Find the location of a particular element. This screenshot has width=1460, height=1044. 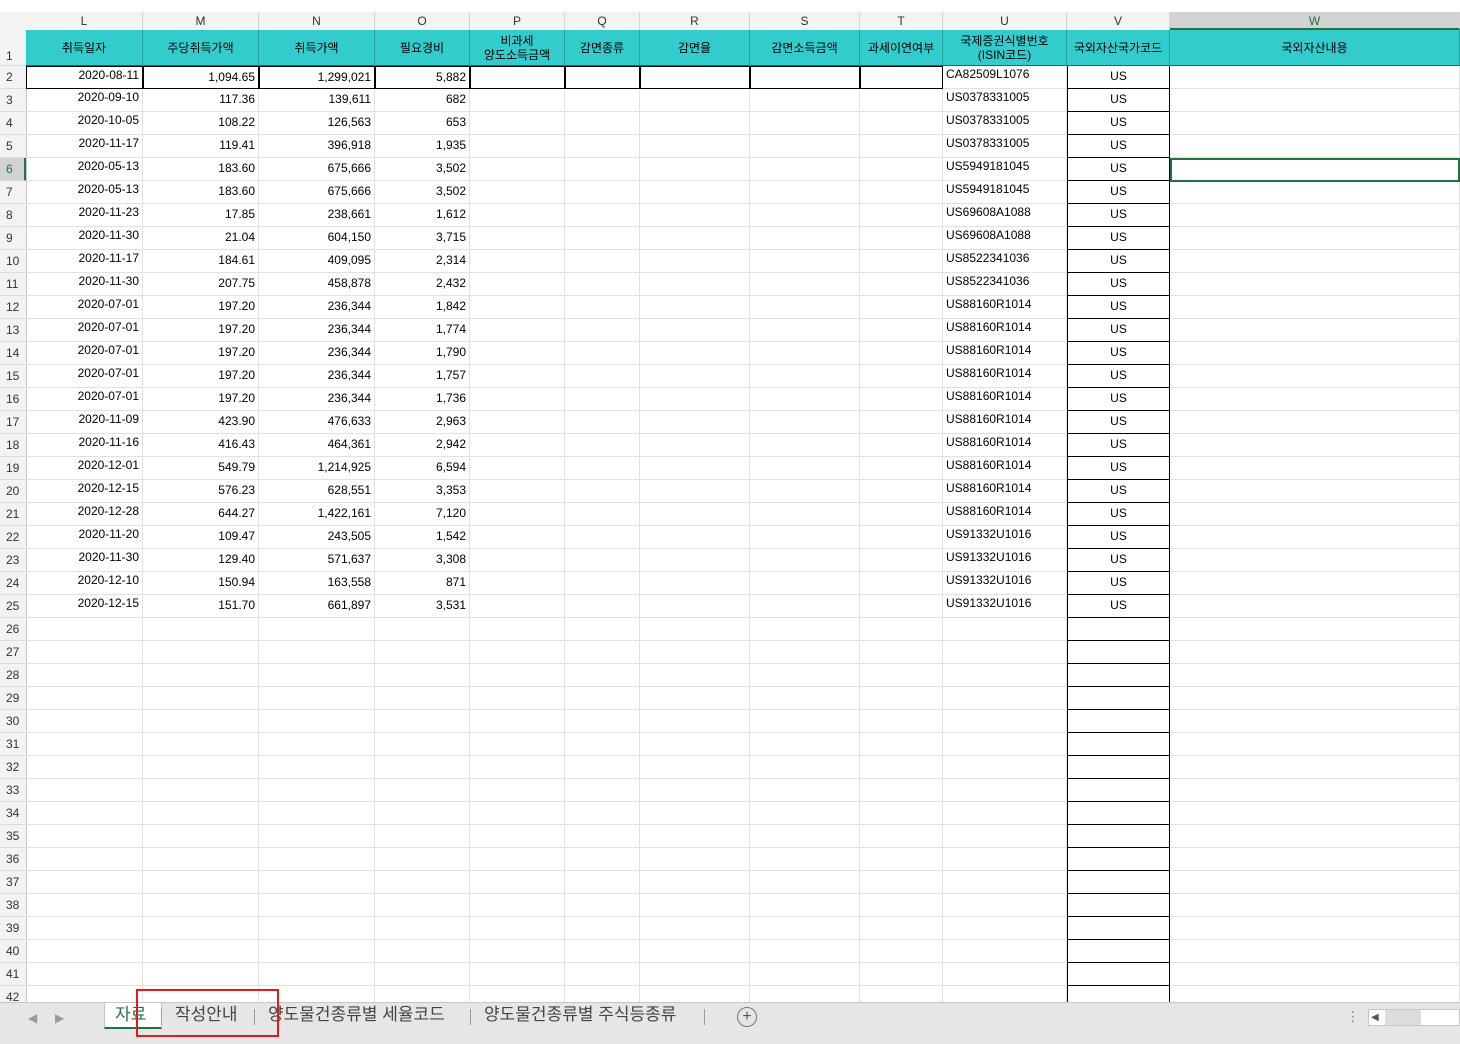

cell-q13 is located at coordinates (602, 330).